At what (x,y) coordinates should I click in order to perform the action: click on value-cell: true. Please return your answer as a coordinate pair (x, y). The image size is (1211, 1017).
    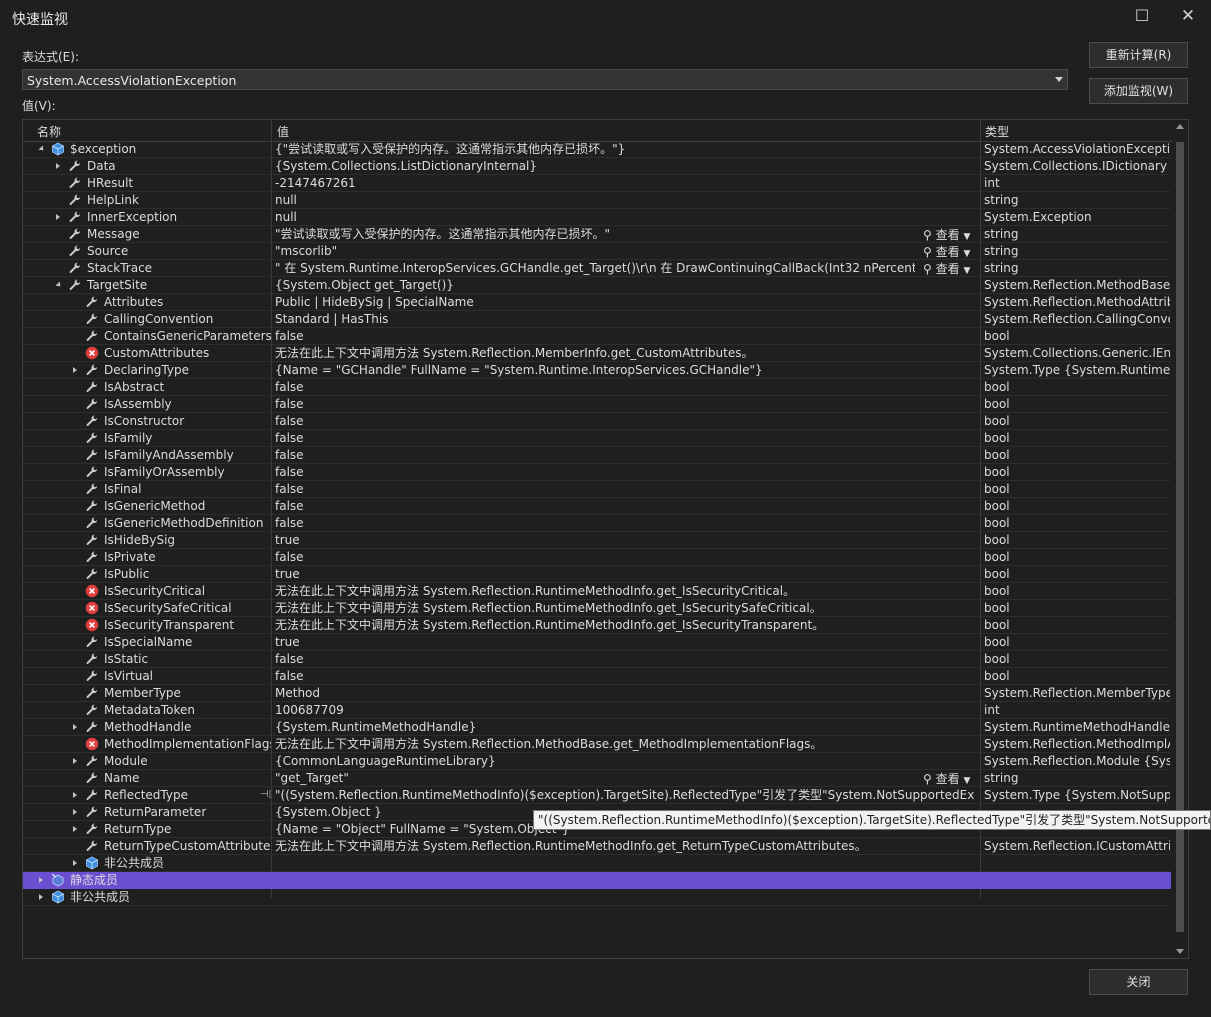
    Looking at the image, I should click on (625, 642).